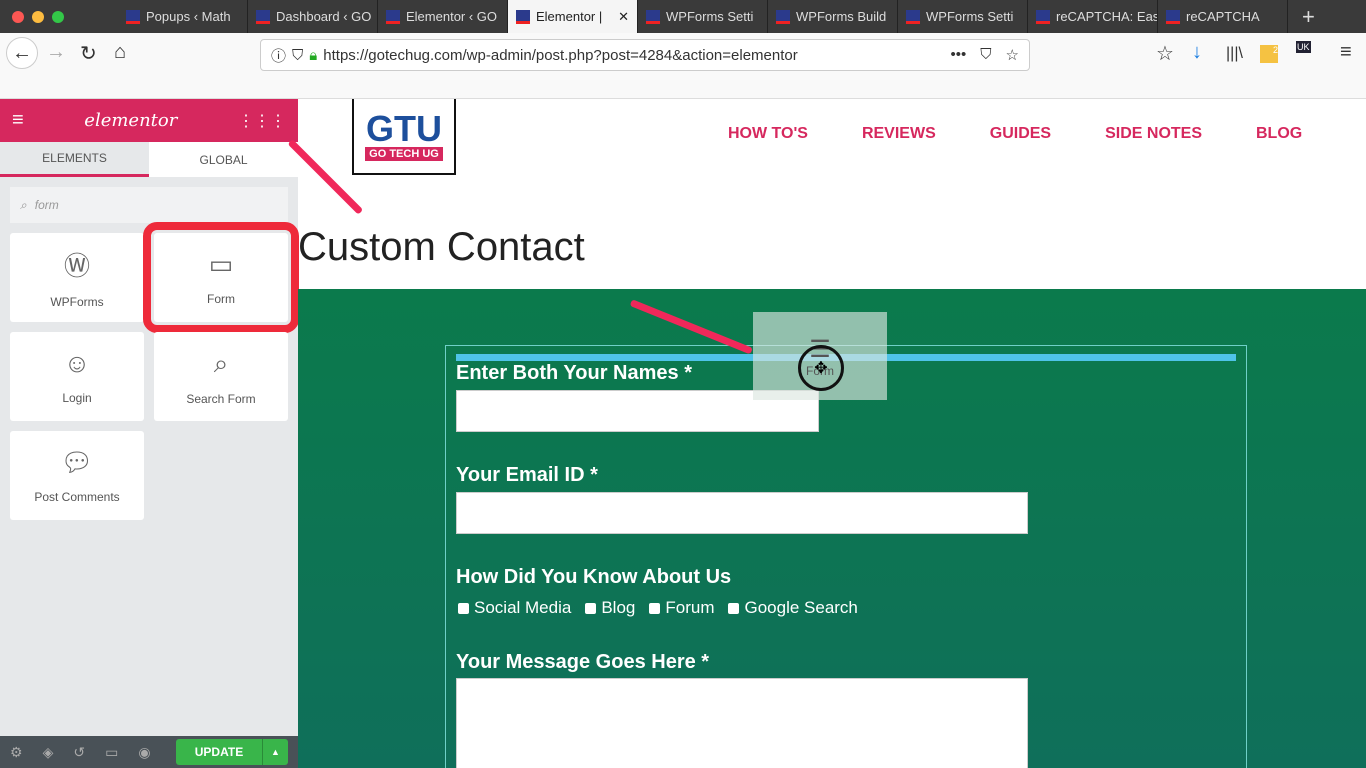  I want to click on new-tab-button: +, so click(1308, 16).